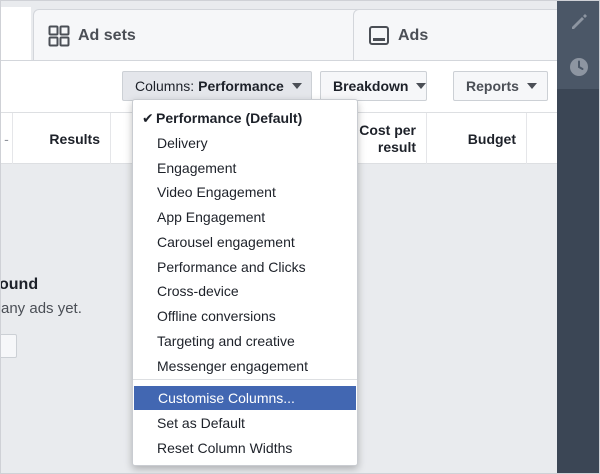  I want to click on menu-divider, so click(245, 379).